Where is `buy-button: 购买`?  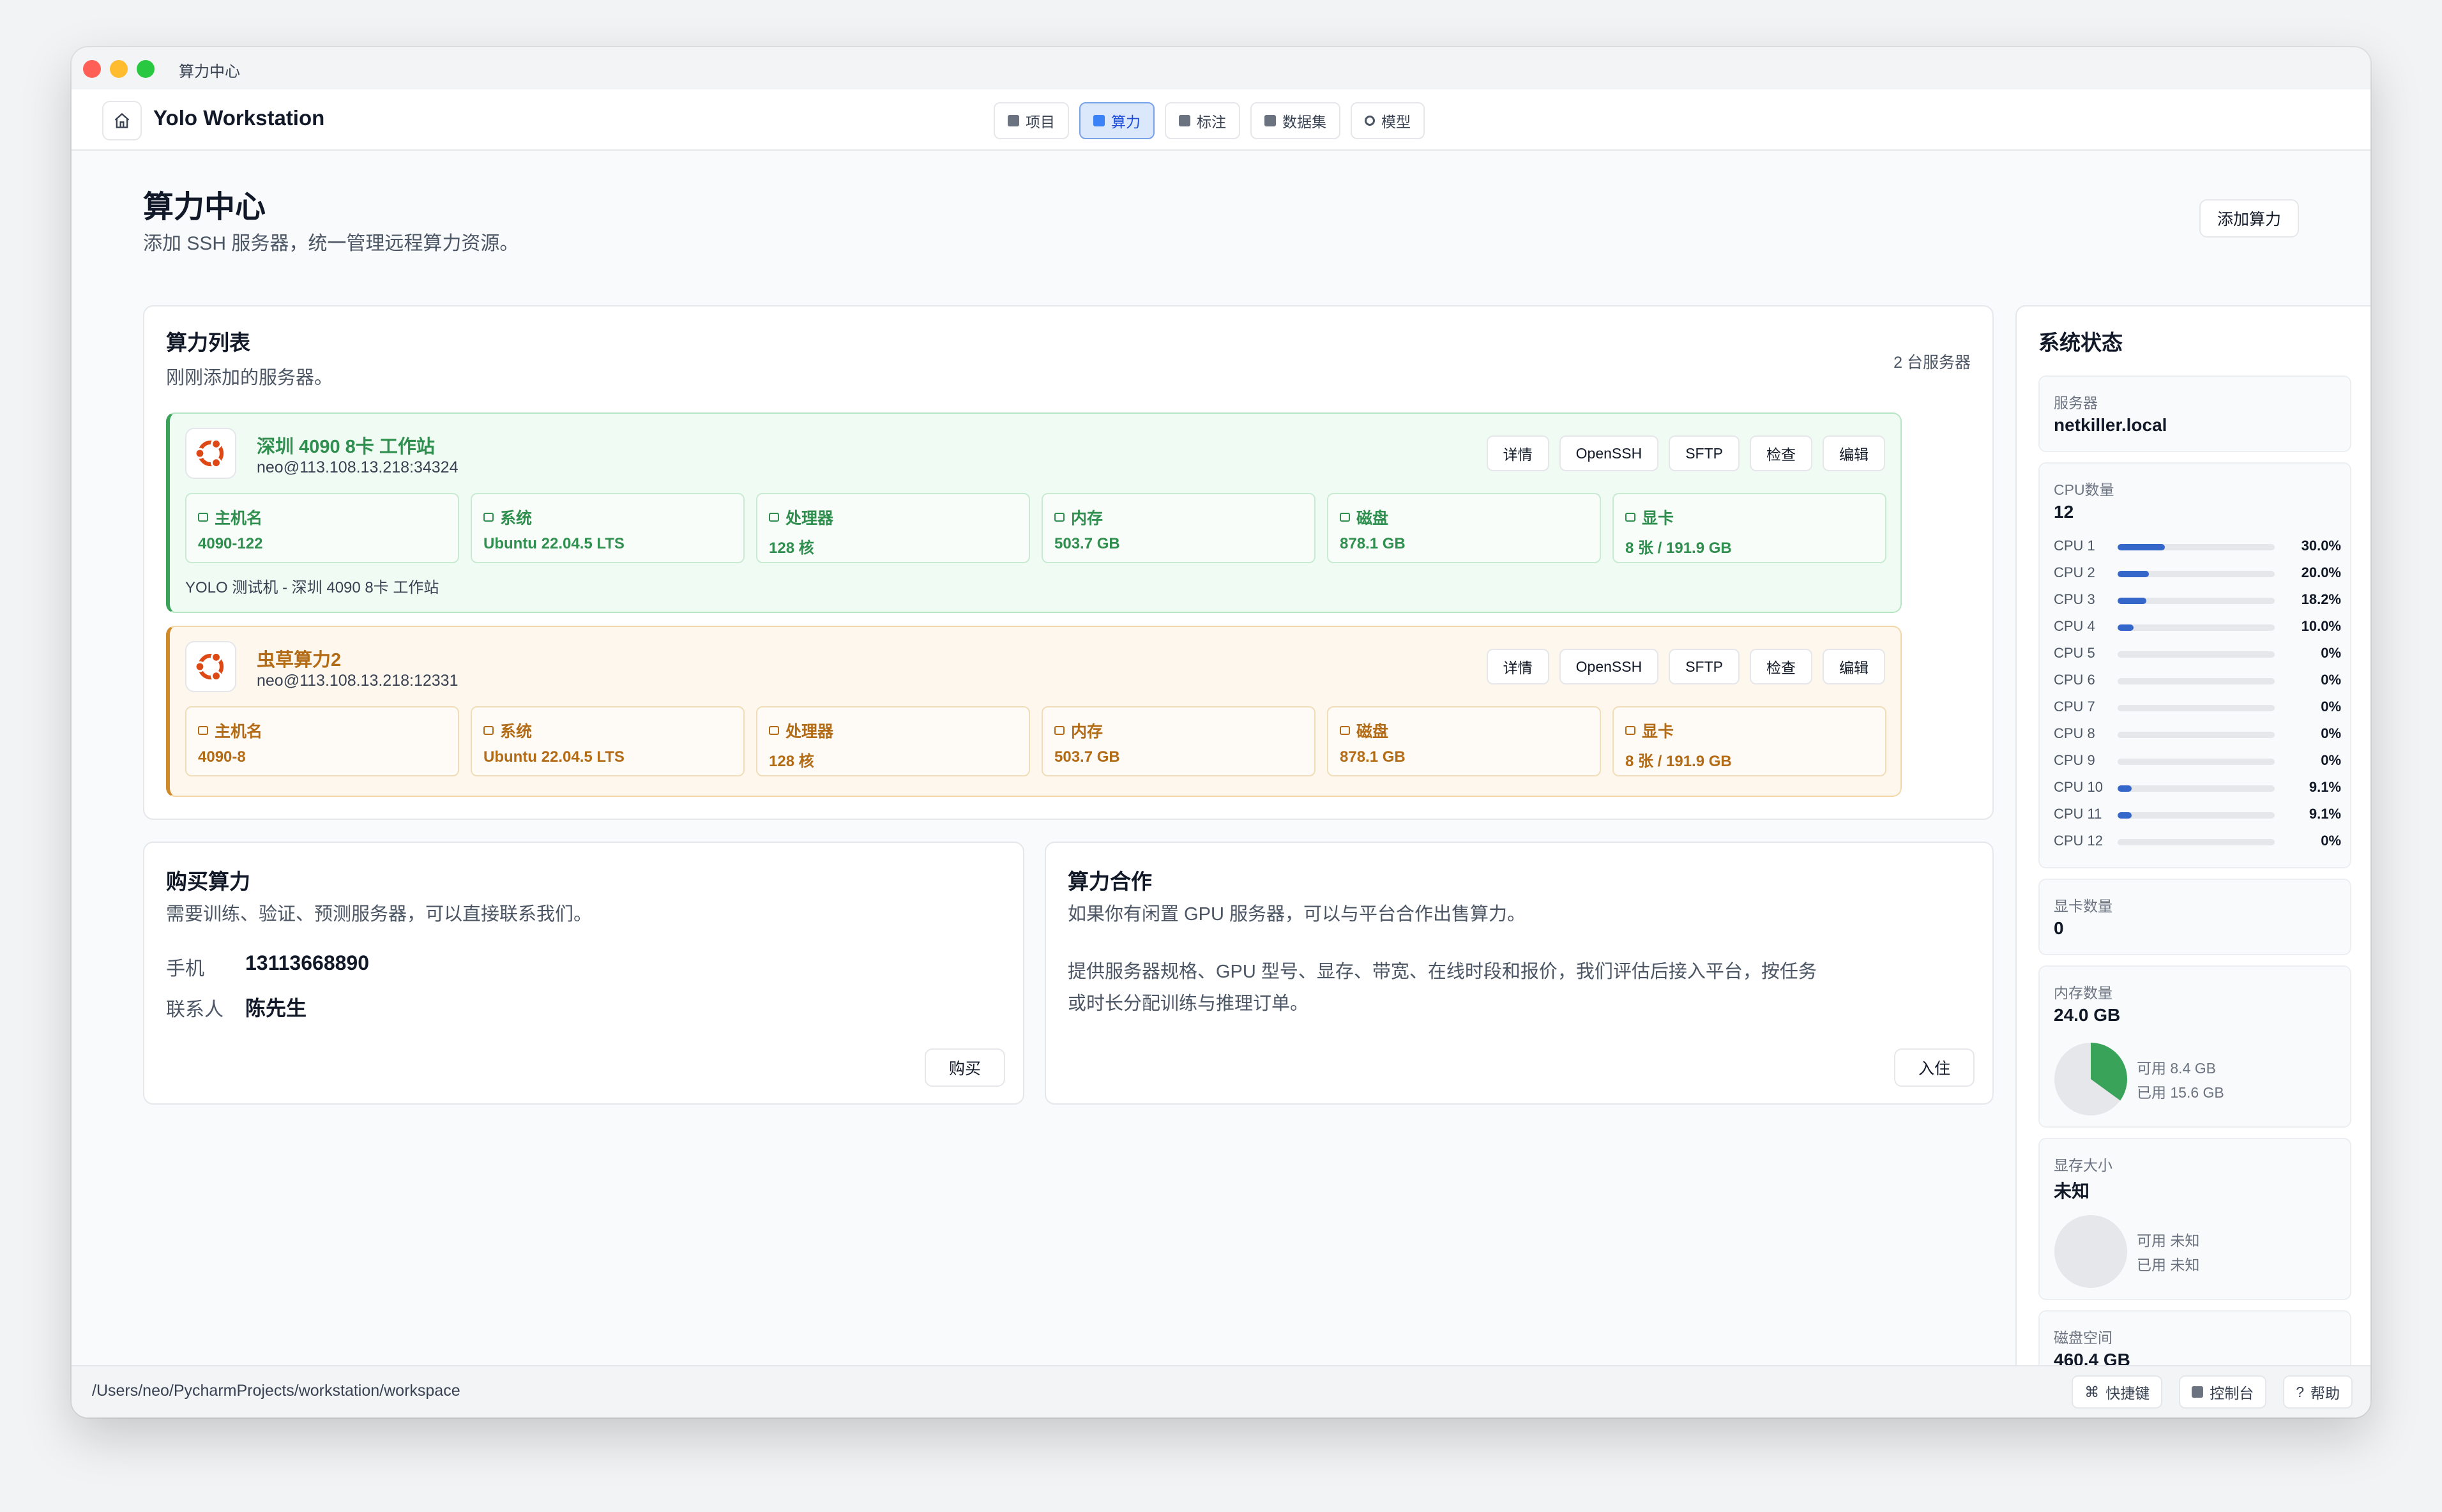 buy-button: 购买 is located at coordinates (965, 1067).